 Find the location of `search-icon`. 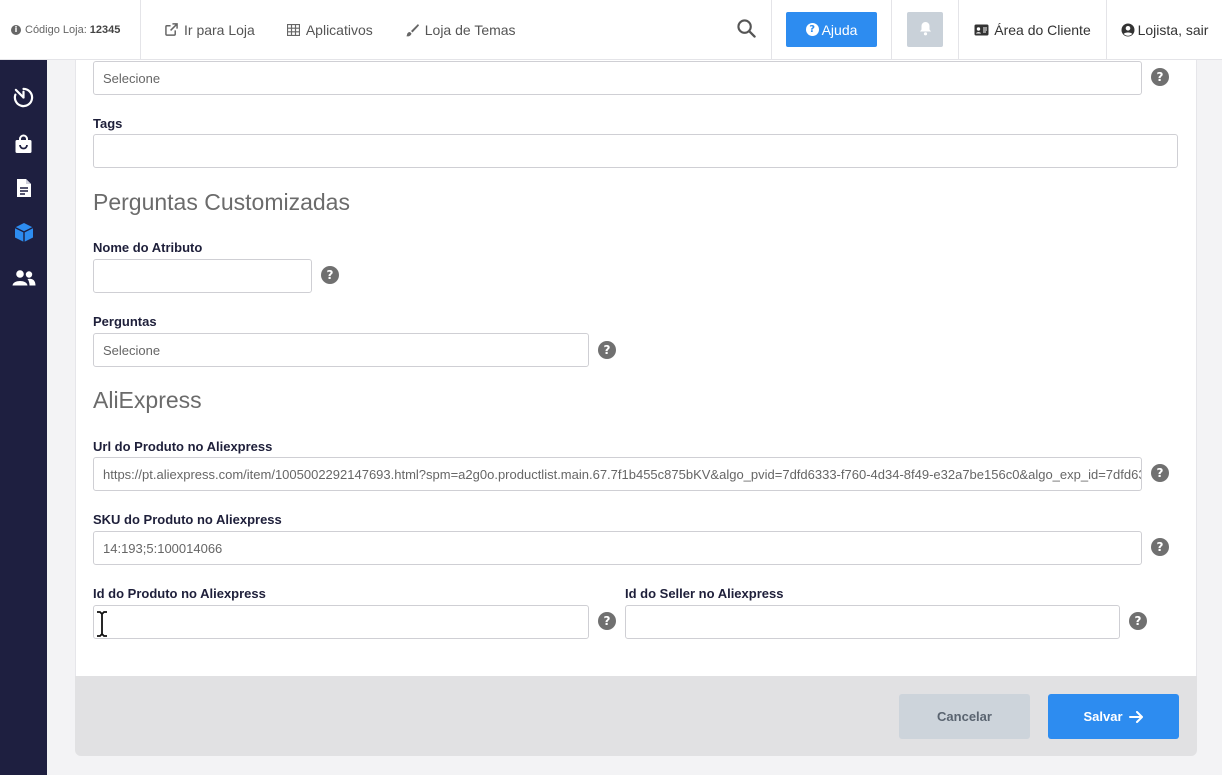

search-icon is located at coordinates (746, 29).